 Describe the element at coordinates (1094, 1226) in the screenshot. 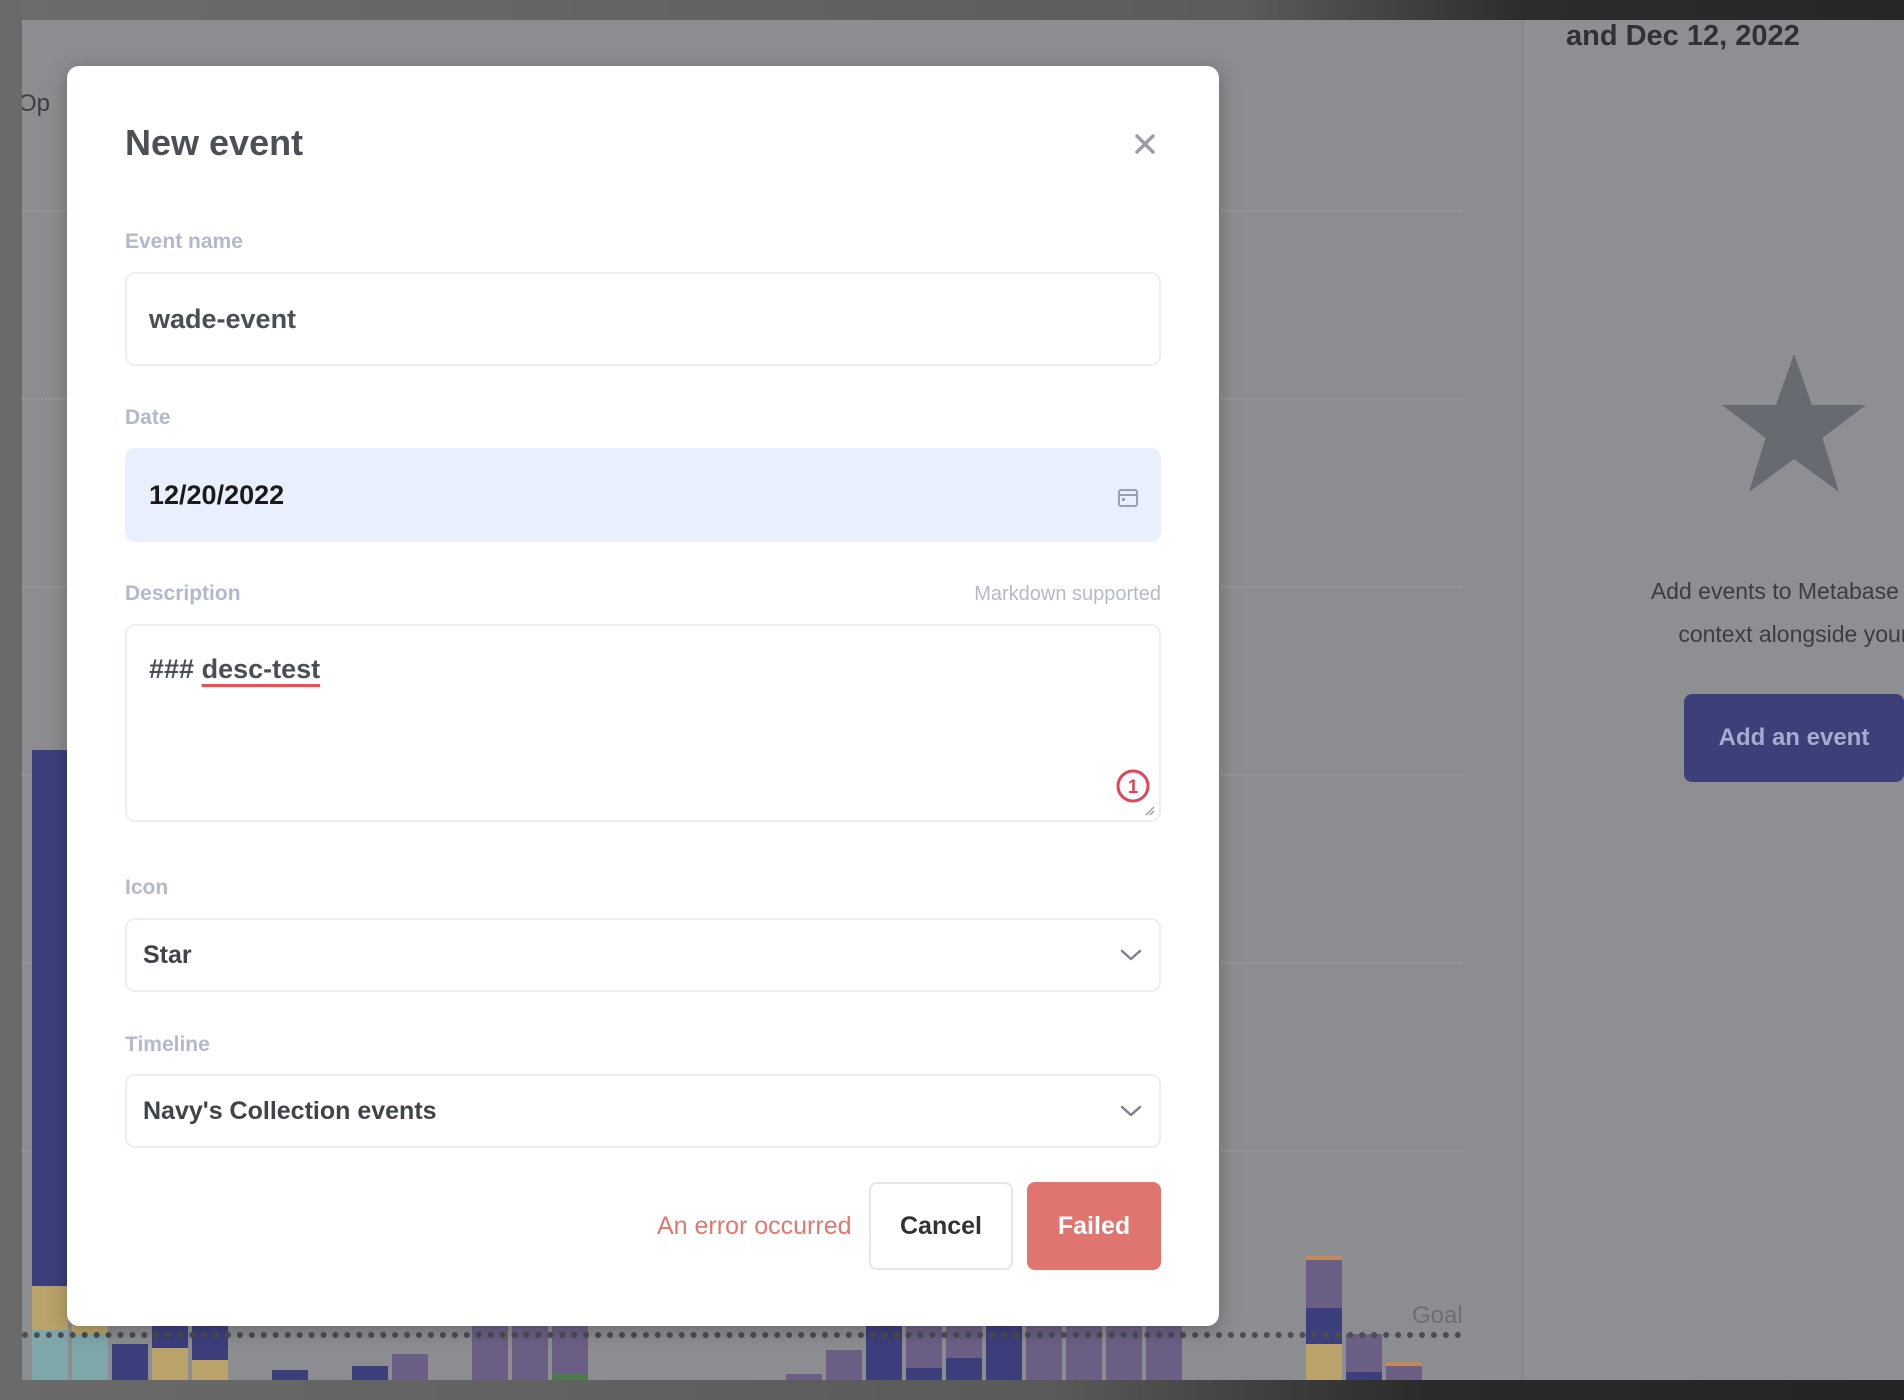

I see `submit-button: Failed` at that location.